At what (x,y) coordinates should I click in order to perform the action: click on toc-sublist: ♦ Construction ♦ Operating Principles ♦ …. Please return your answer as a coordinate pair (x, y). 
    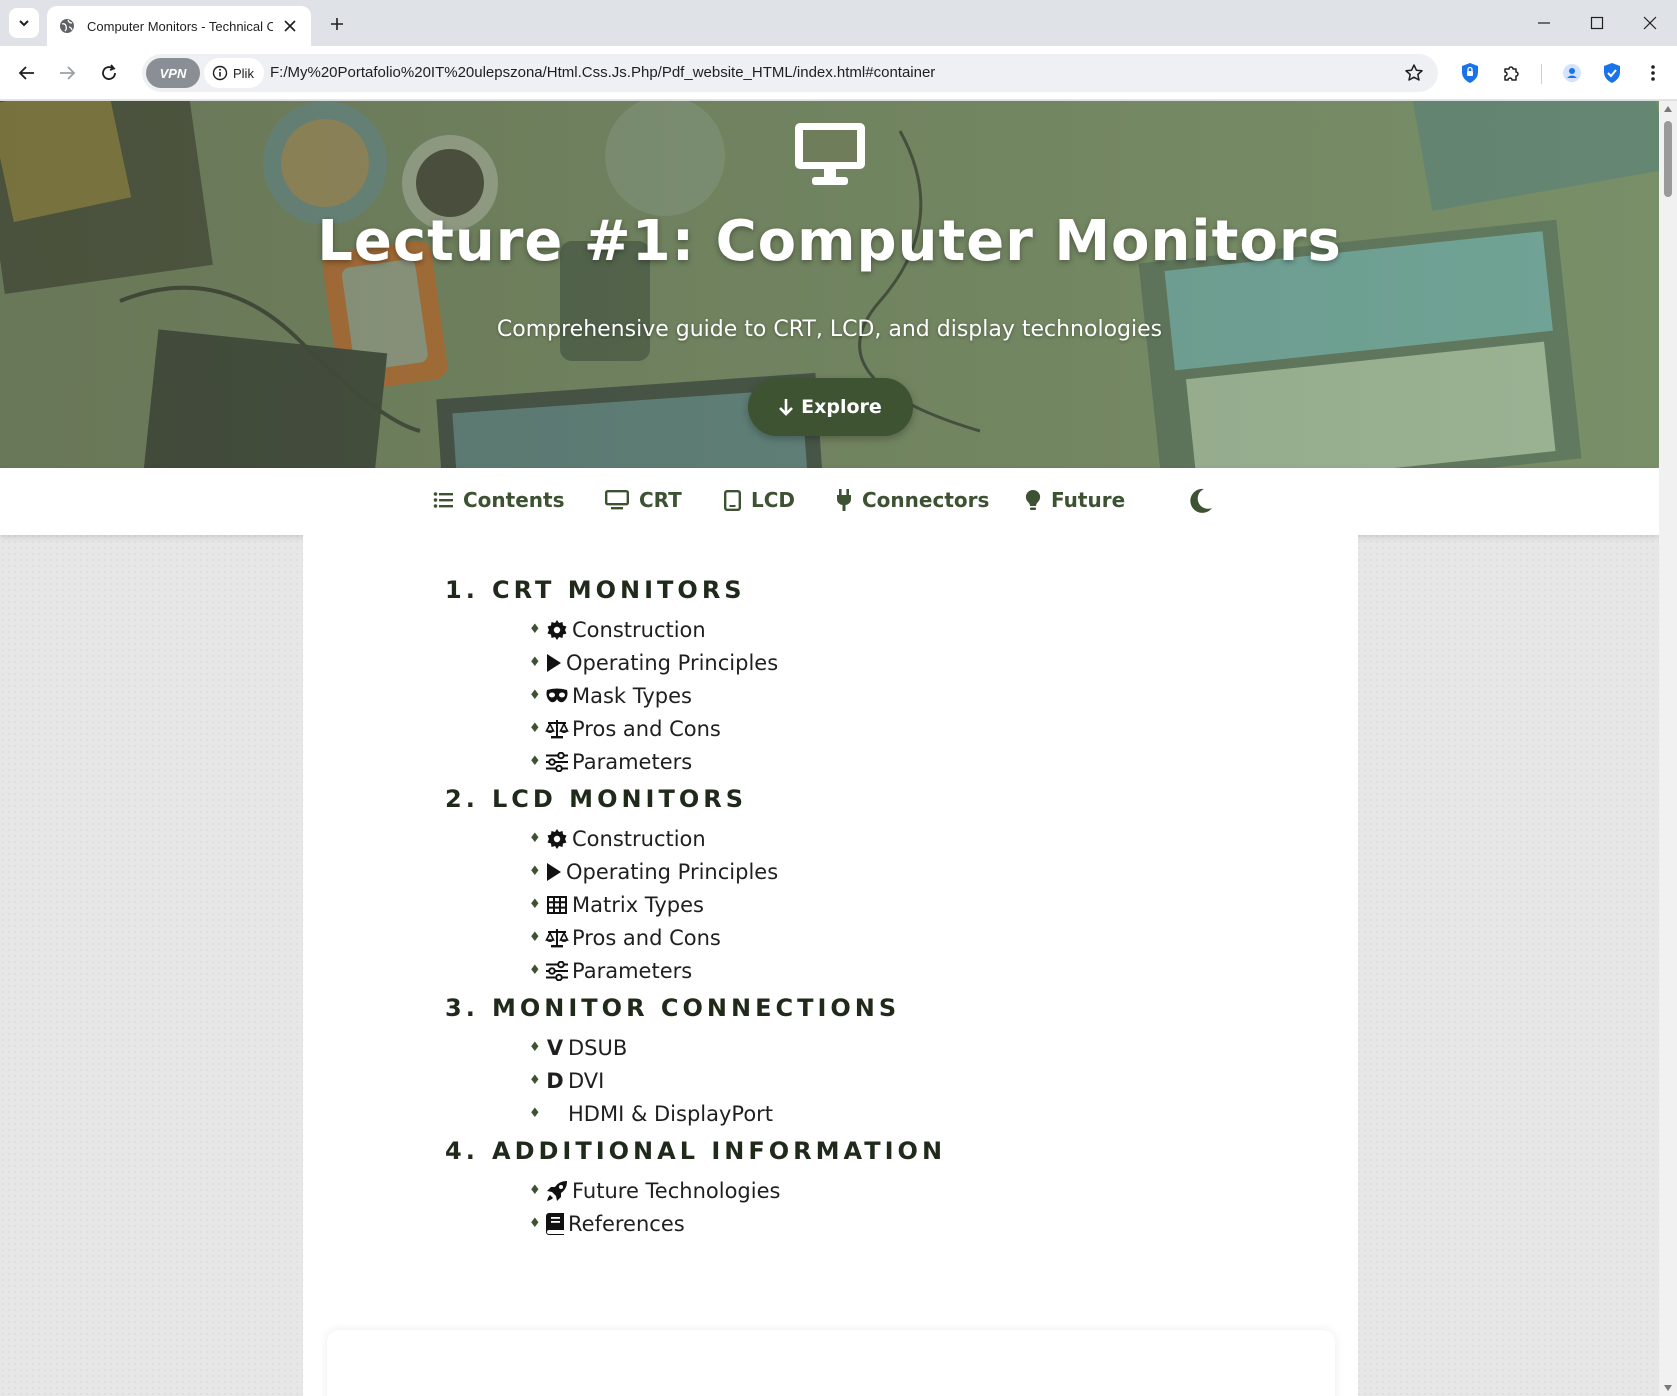
    Looking at the image, I should click on (737, 695).